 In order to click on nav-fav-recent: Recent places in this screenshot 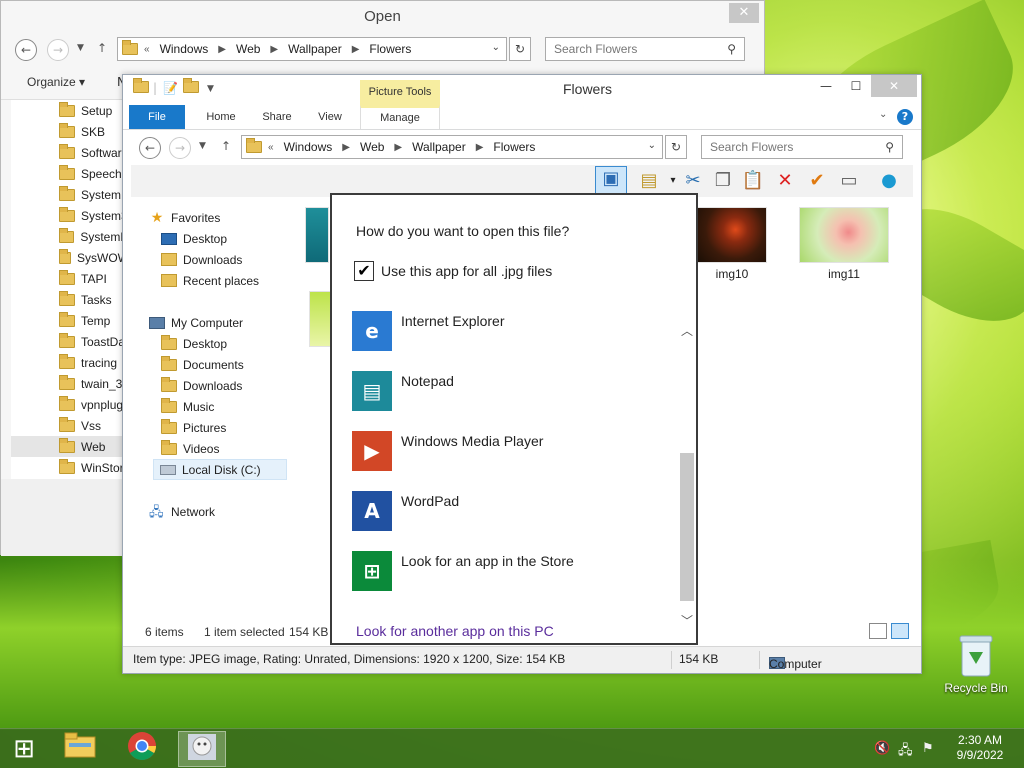, I will do `click(210, 280)`.